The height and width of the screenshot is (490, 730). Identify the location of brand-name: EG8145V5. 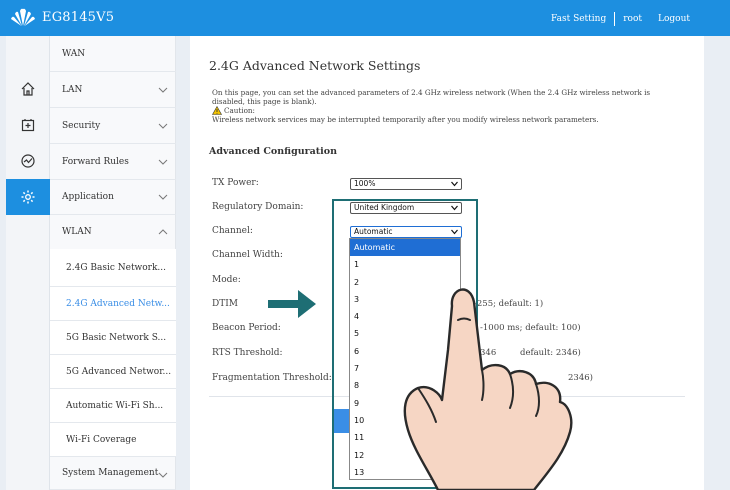
(78, 17).